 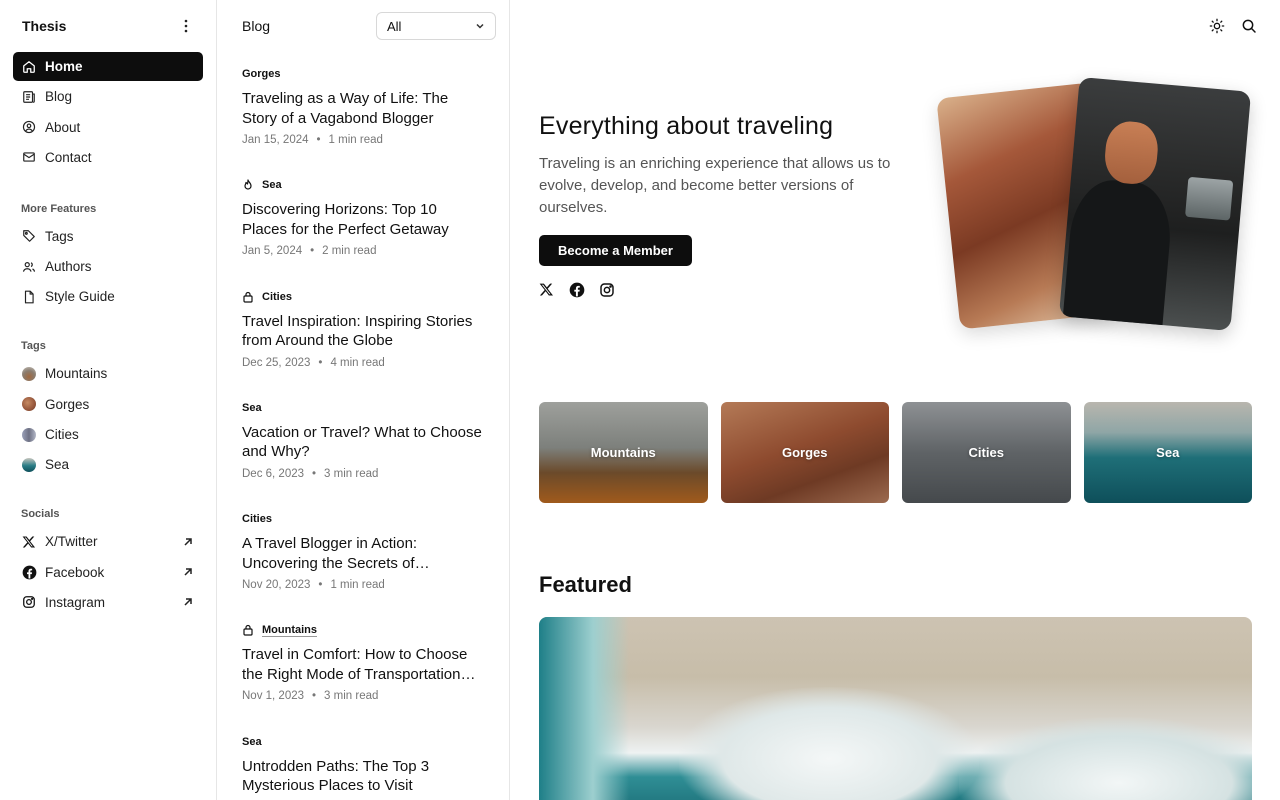 What do you see at coordinates (615, 250) in the screenshot?
I see `become-member-button: Become a Member` at bounding box center [615, 250].